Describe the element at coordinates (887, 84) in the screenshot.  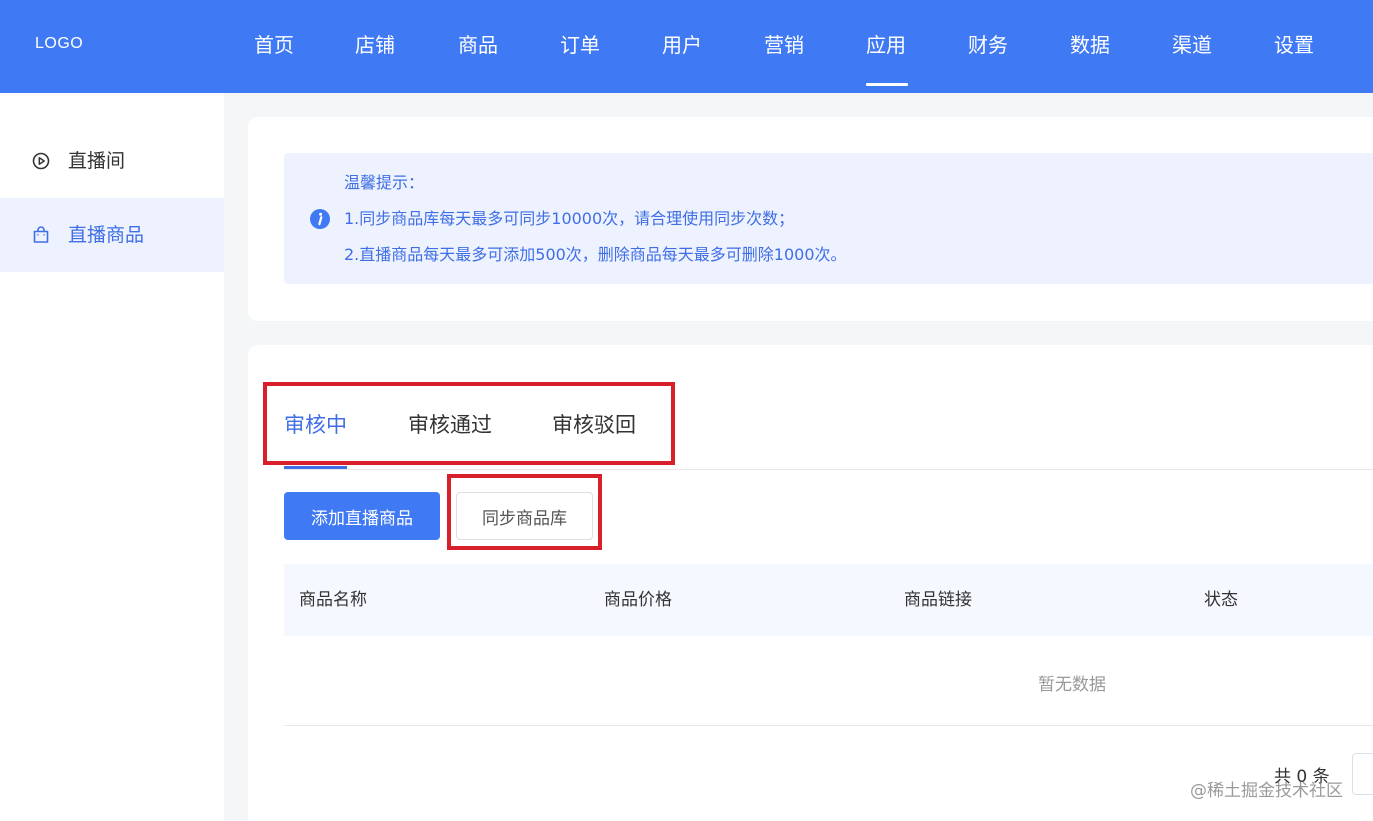
I see `nav-active-indicator` at that location.